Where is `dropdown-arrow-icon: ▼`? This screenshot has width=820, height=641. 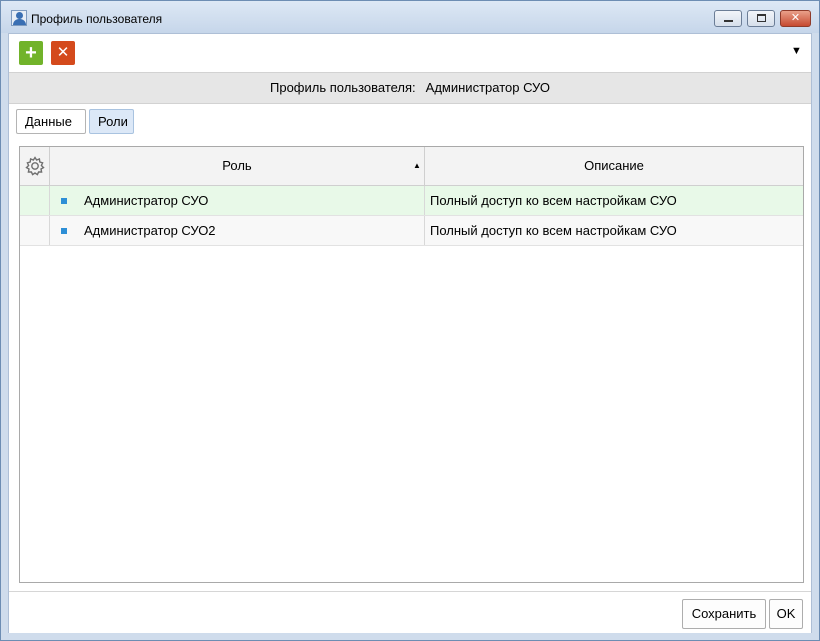 dropdown-arrow-icon: ▼ is located at coordinates (796, 51).